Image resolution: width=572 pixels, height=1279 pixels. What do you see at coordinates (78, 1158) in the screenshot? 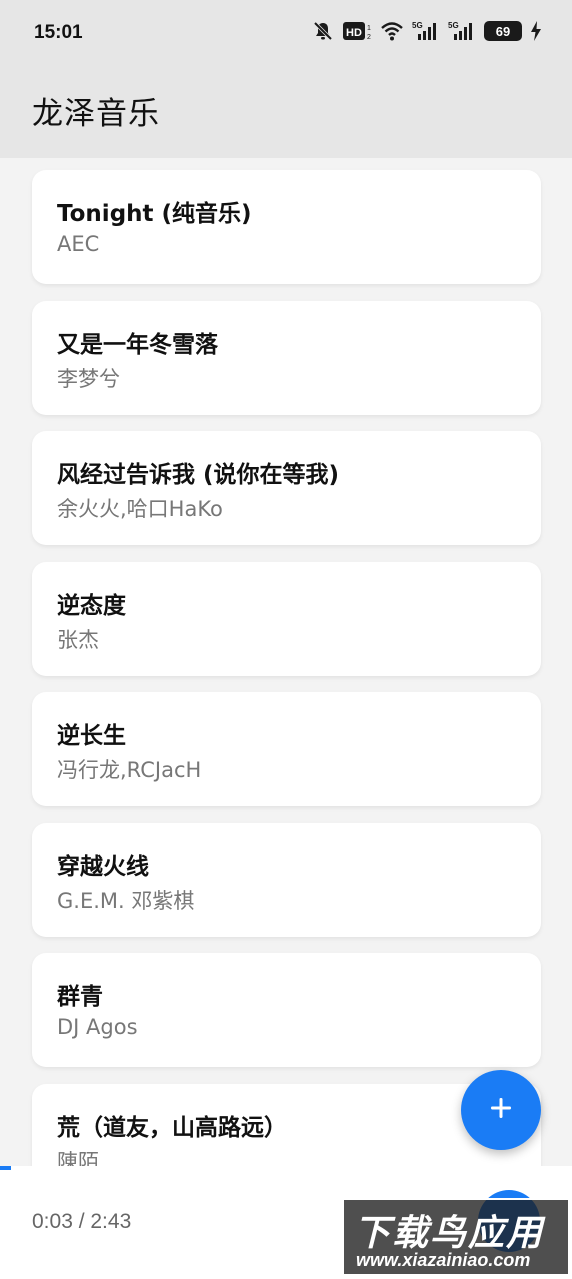
I see `song-artist: 陳陌` at bounding box center [78, 1158].